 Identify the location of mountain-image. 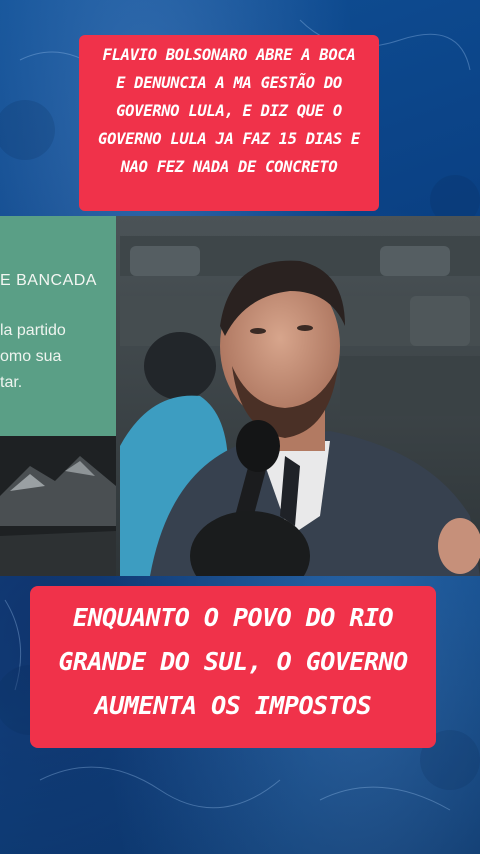
(58, 506).